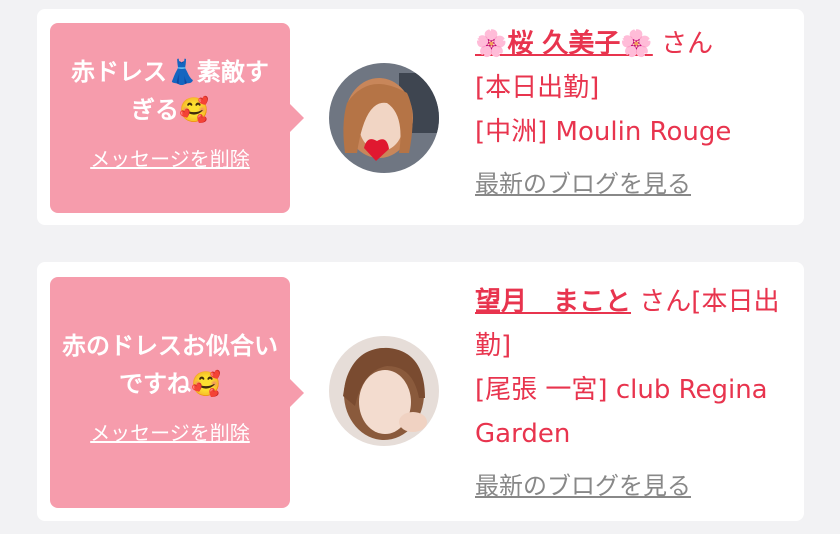 The height and width of the screenshot is (534, 840). What do you see at coordinates (564, 44) in the screenshot?
I see `sender-name: 🌸桜 久美子🌸` at bounding box center [564, 44].